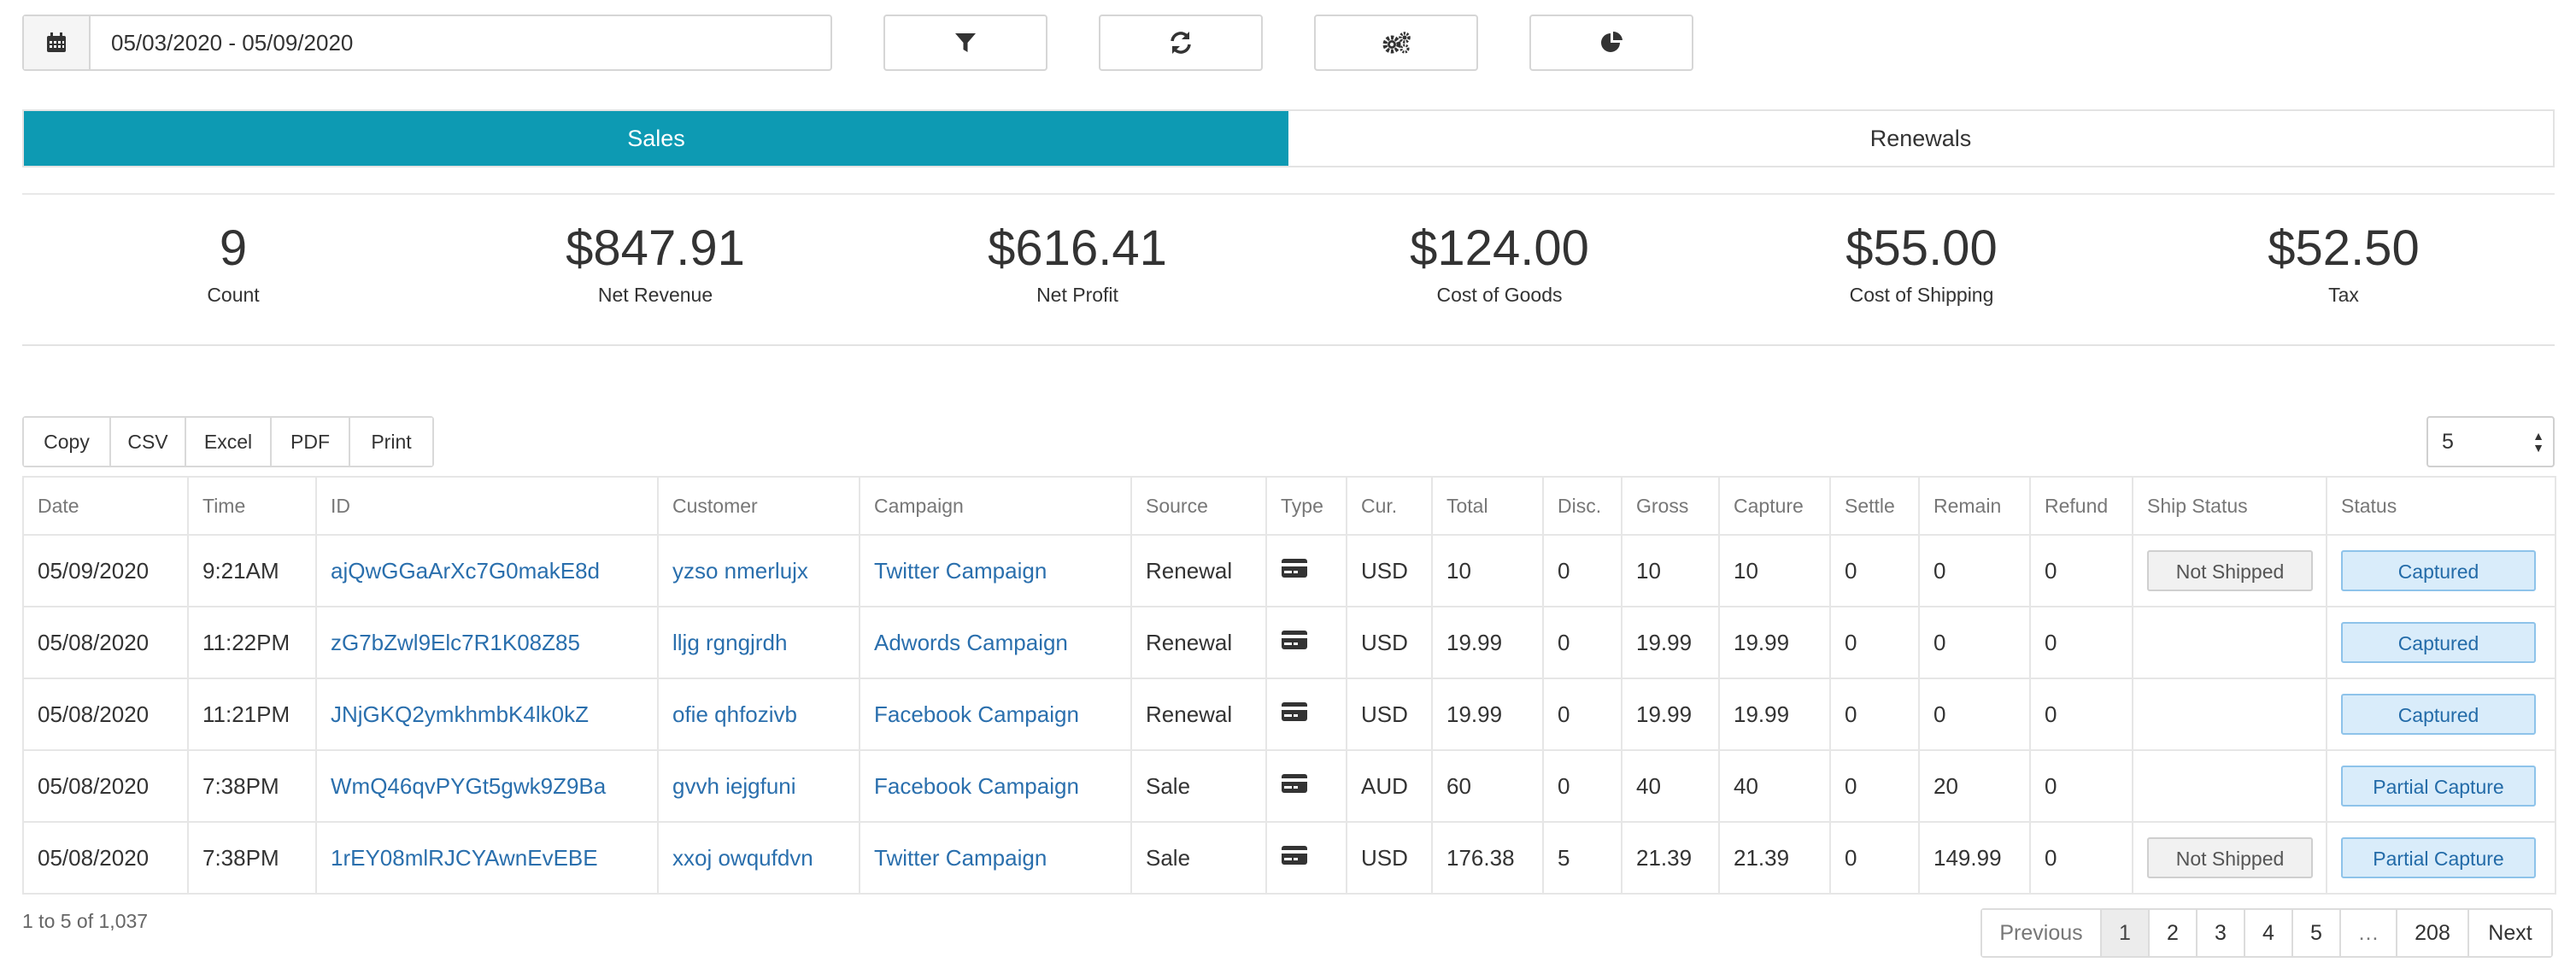 Image resolution: width=2576 pixels, height=974 pixels. Describe the element at coordinates (1921, 295) in the screenshot. I see `stat-label: Cost of Shipping` at that location.